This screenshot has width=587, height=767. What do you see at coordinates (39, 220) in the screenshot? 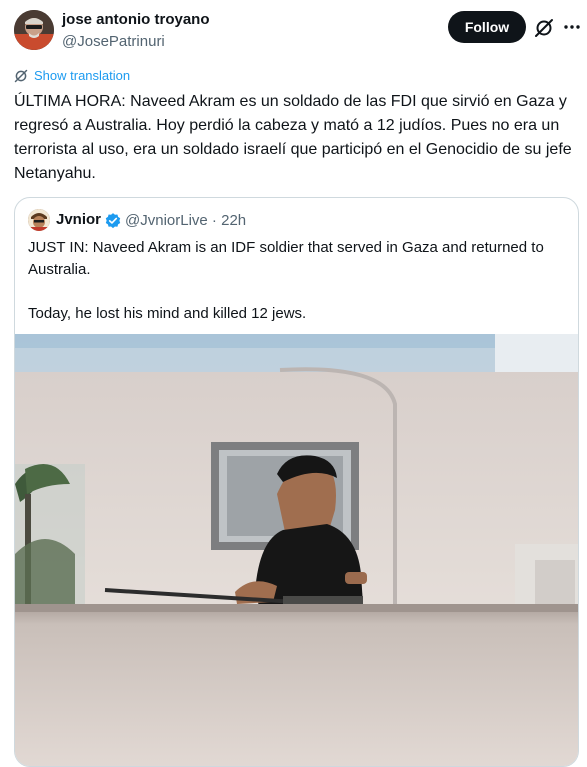
I see `quoted-avatar` at bounding box center [39, 220].